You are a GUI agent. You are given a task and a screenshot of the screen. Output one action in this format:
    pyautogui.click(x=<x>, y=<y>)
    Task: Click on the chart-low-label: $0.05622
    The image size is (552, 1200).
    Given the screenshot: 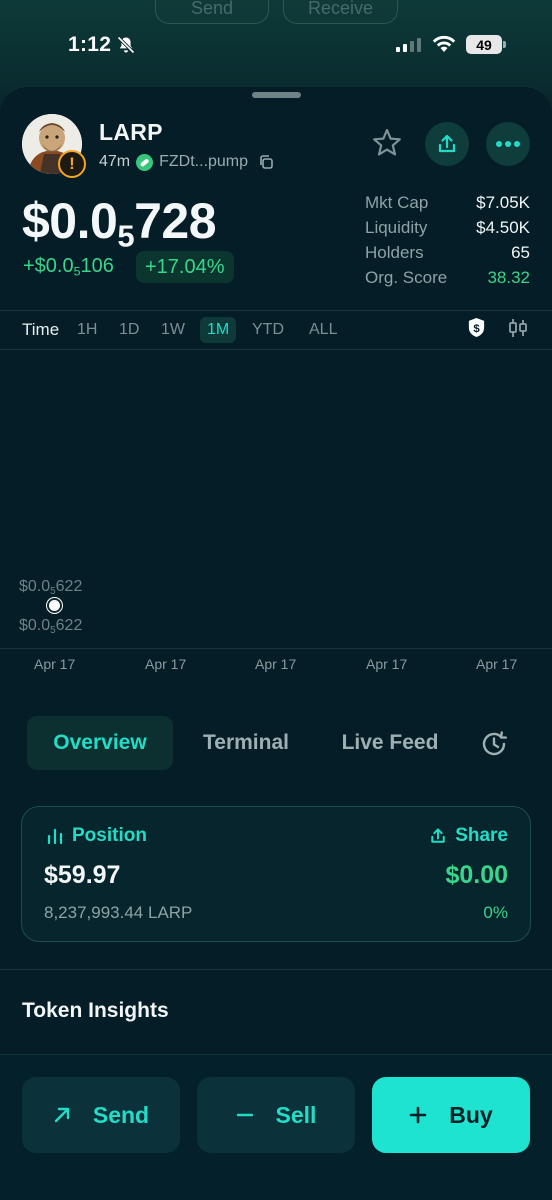 What is the action you would take?
    pyautogui.click(x=51, y=626)
    